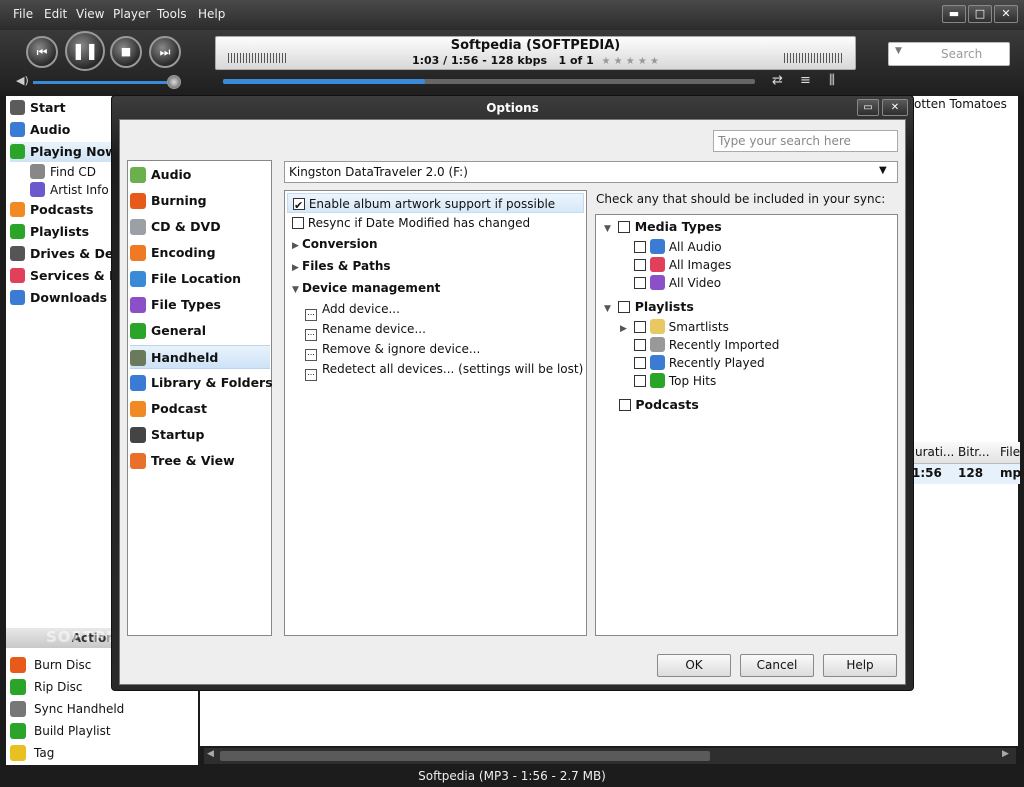  I want to click on option-resync: Resync if Date Modified has changed, so click(411, 223).